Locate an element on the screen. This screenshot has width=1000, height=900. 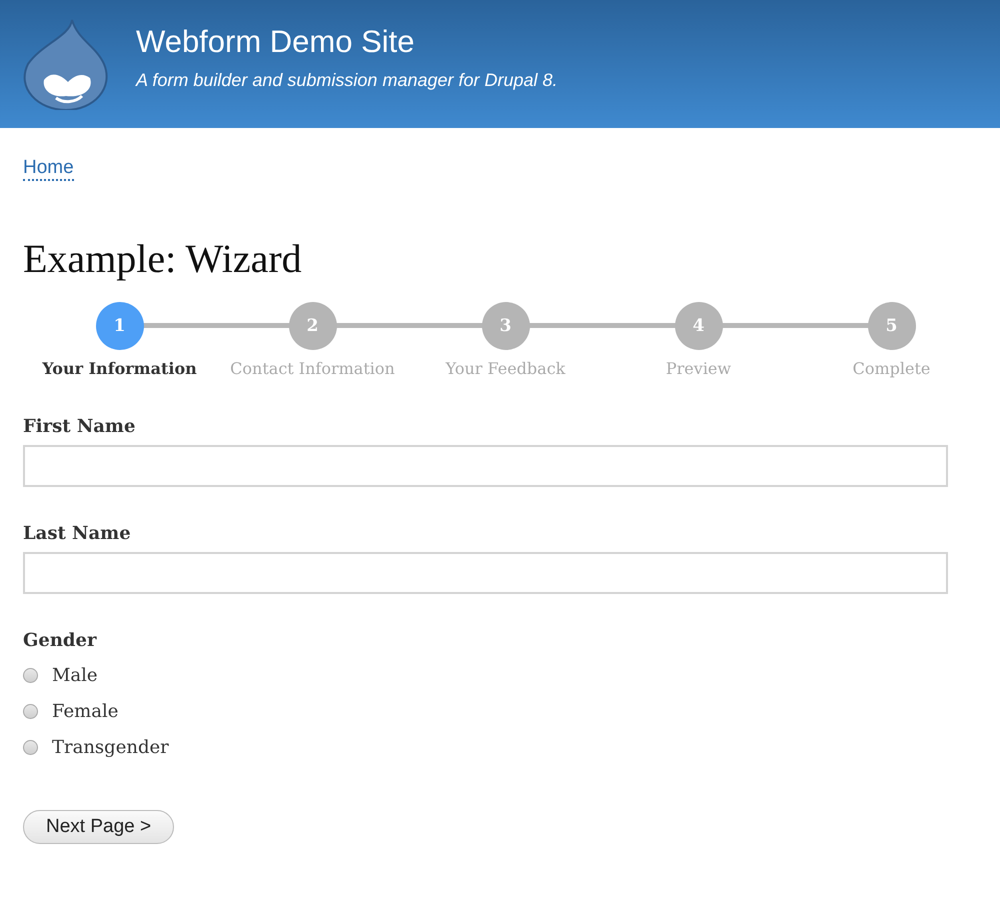
field-label: First Name is located at coordinates (79, 426).